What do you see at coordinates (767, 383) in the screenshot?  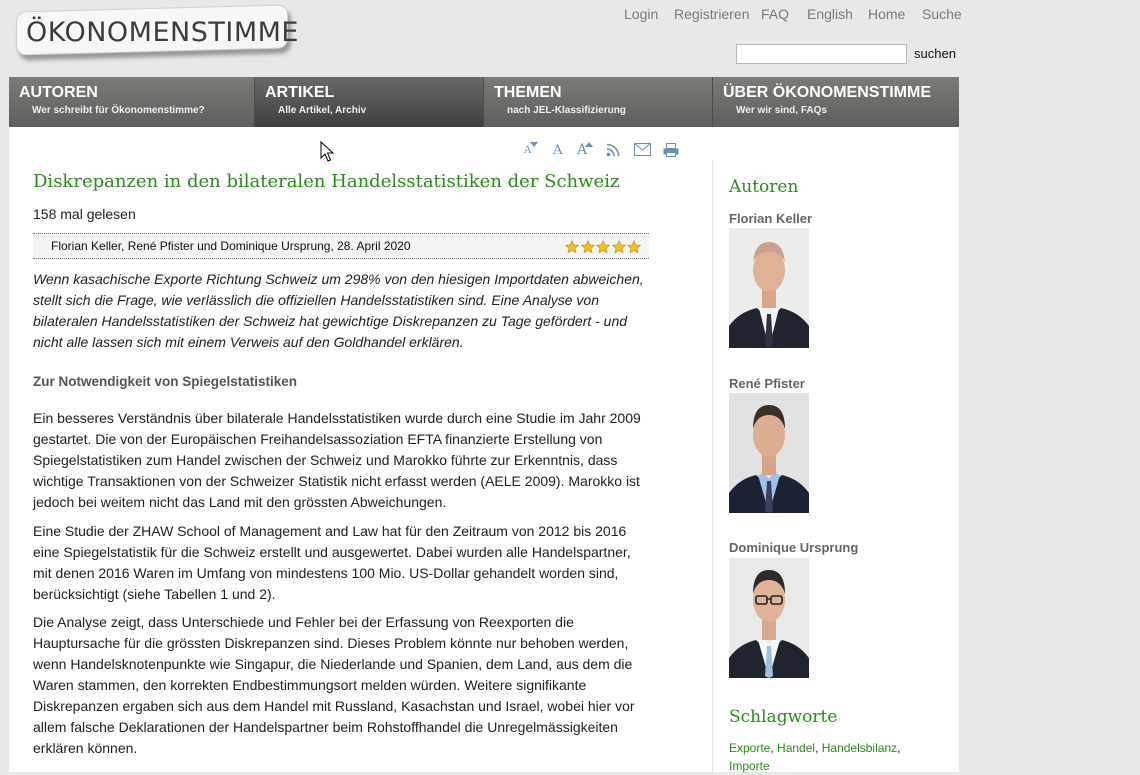 I see `author-name: René Pfister` at bounding box center [767, 383].